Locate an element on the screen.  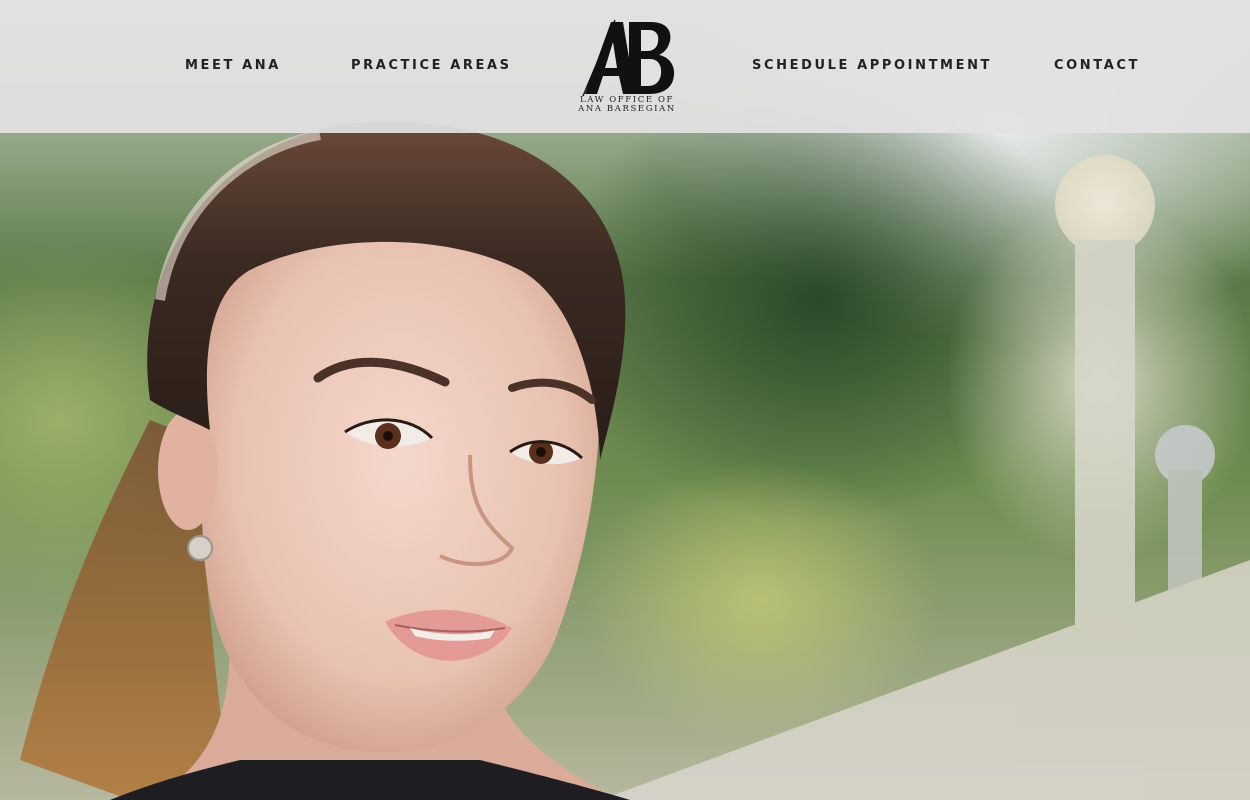
nav-contact: CONTACT is located at coordinates (1097, 65).